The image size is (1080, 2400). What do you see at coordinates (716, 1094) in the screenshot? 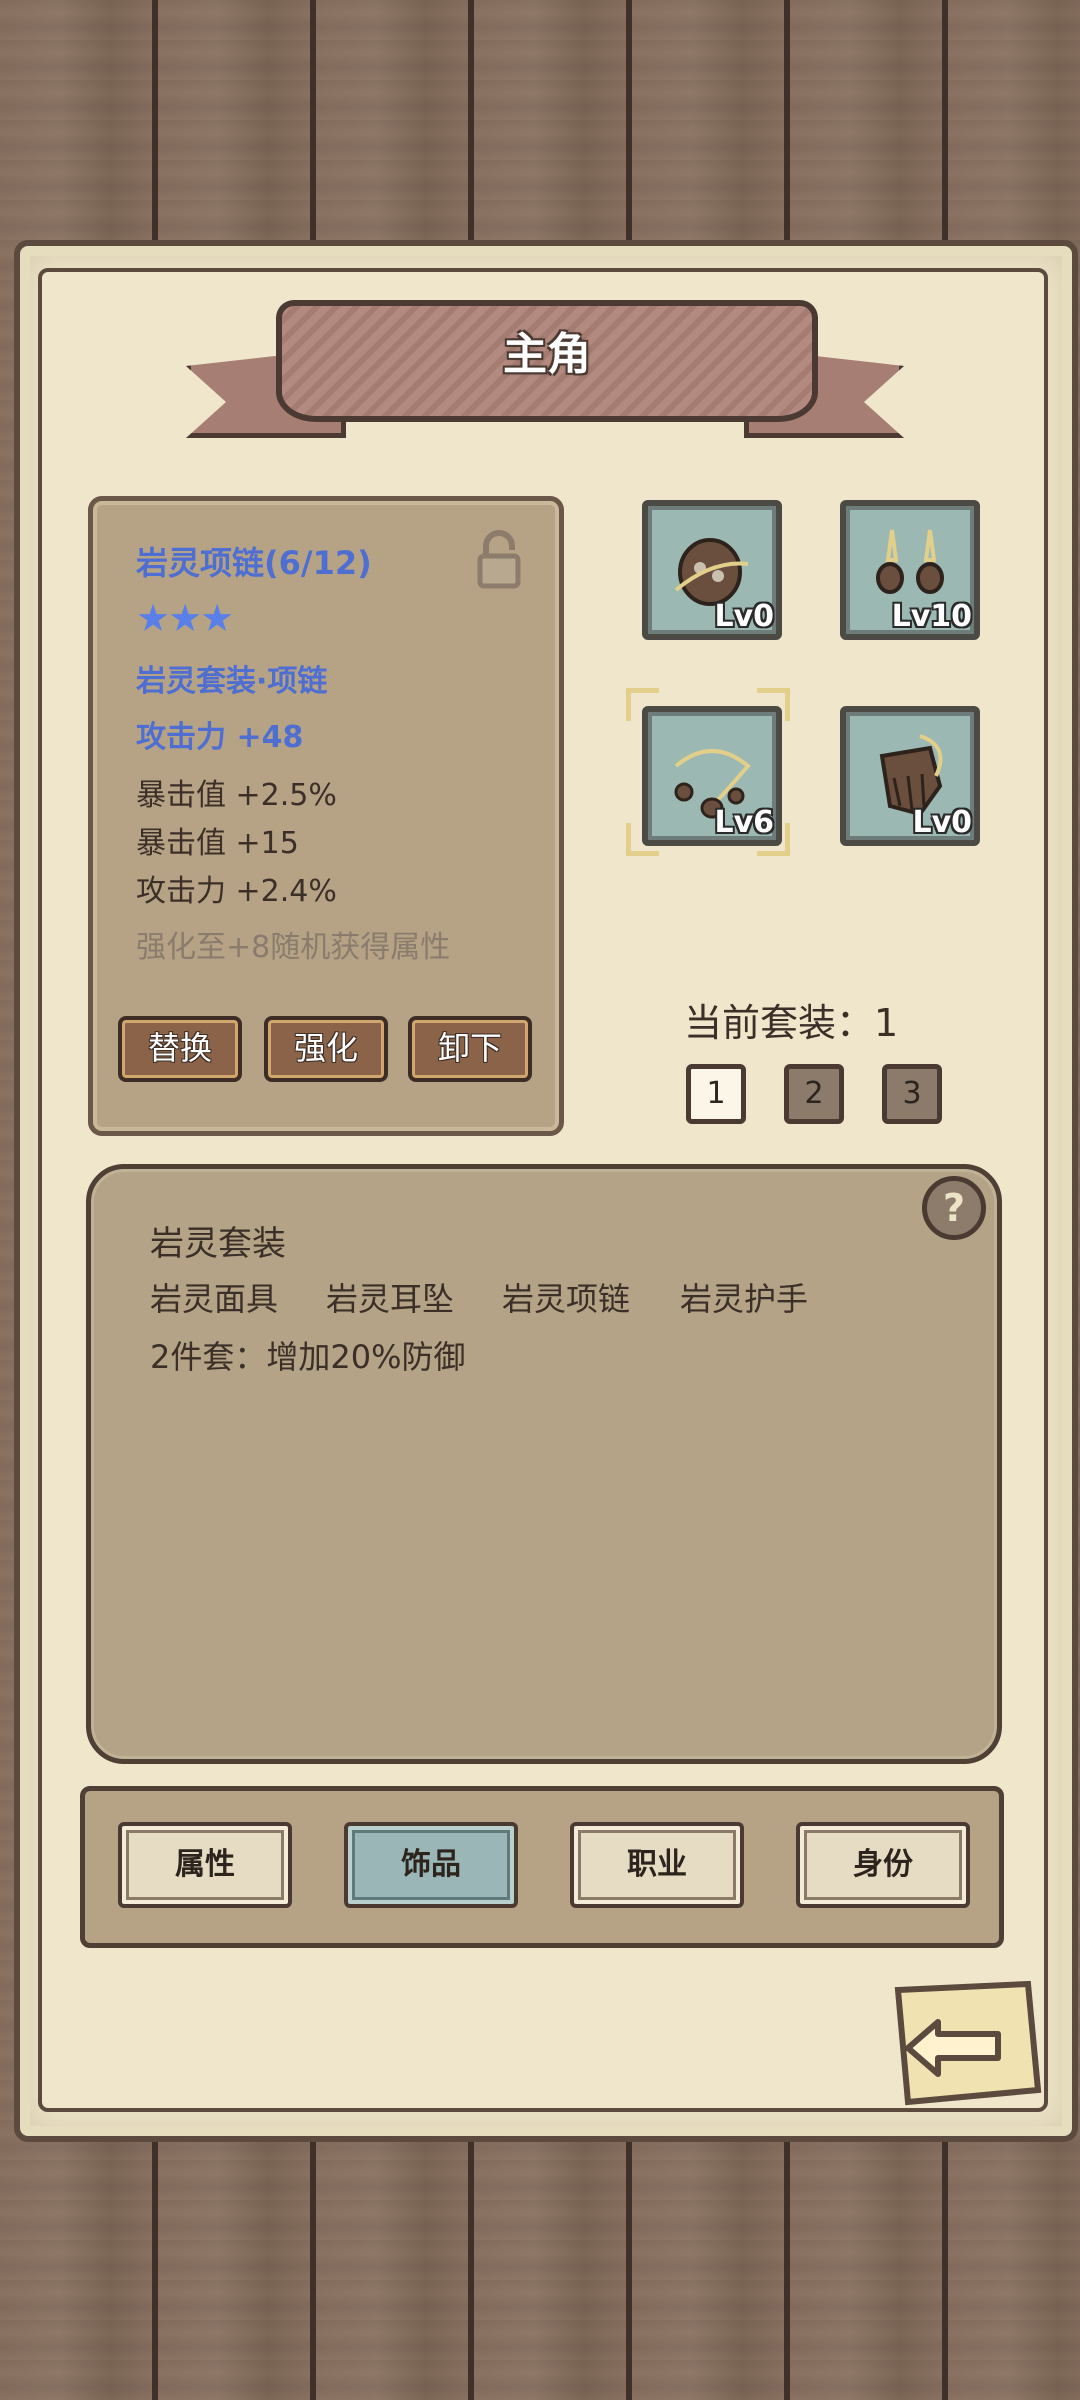
I see `set-tab-1: 1` at bounding box center [716, 1094].